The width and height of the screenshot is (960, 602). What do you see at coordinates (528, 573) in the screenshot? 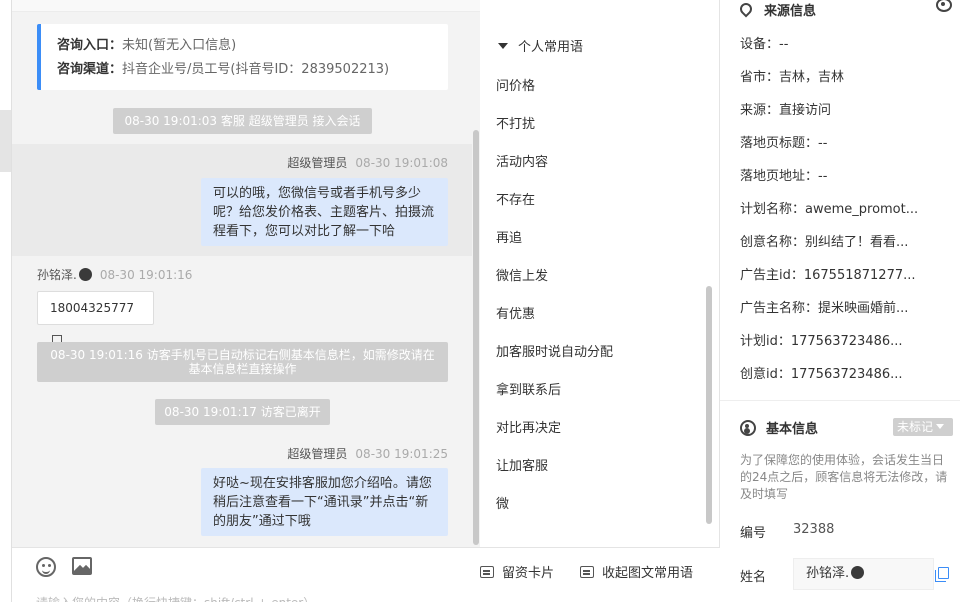
I see `lead-card-label: 留资卡片` at bounding box center [528, 573].